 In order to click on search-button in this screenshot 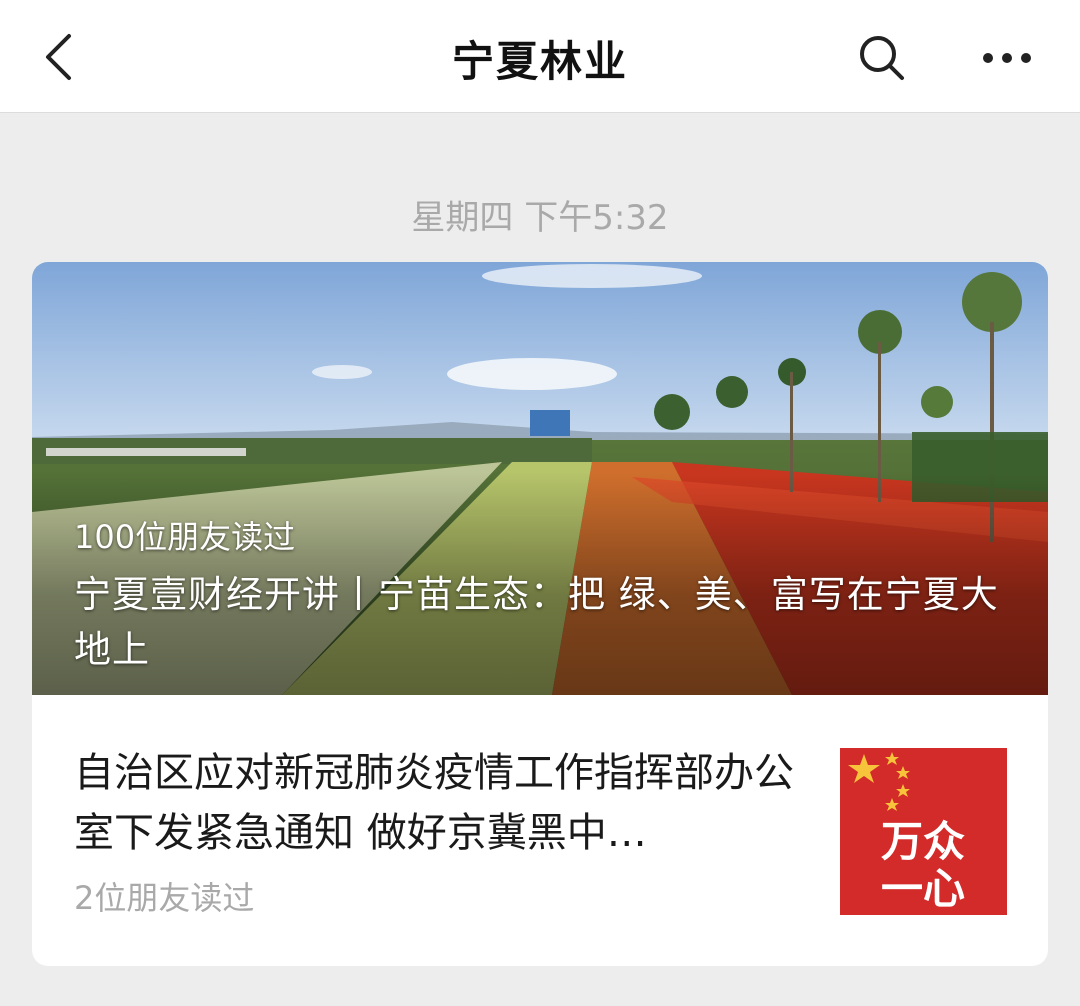, I will do `click(882, 58)`.